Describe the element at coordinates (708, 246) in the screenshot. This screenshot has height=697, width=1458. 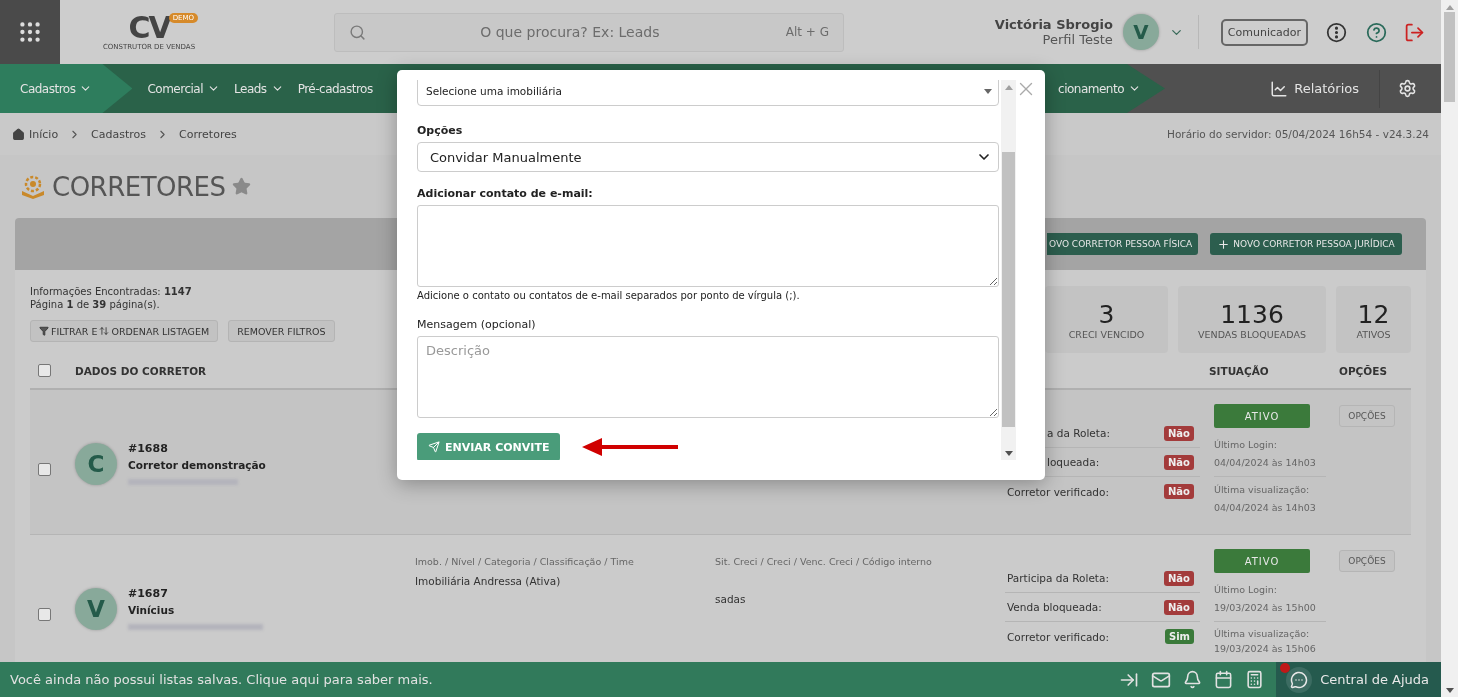
I see `email-input` at that location.